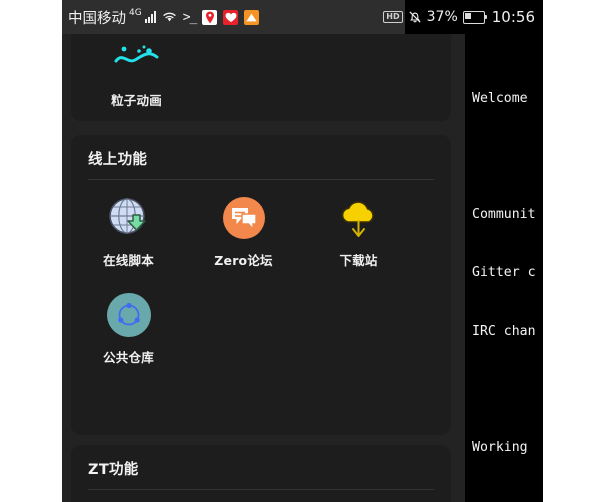  Describe the element at coordinates (513, 17) in the screenshot. I see `clock-label: 10:56` at that location.